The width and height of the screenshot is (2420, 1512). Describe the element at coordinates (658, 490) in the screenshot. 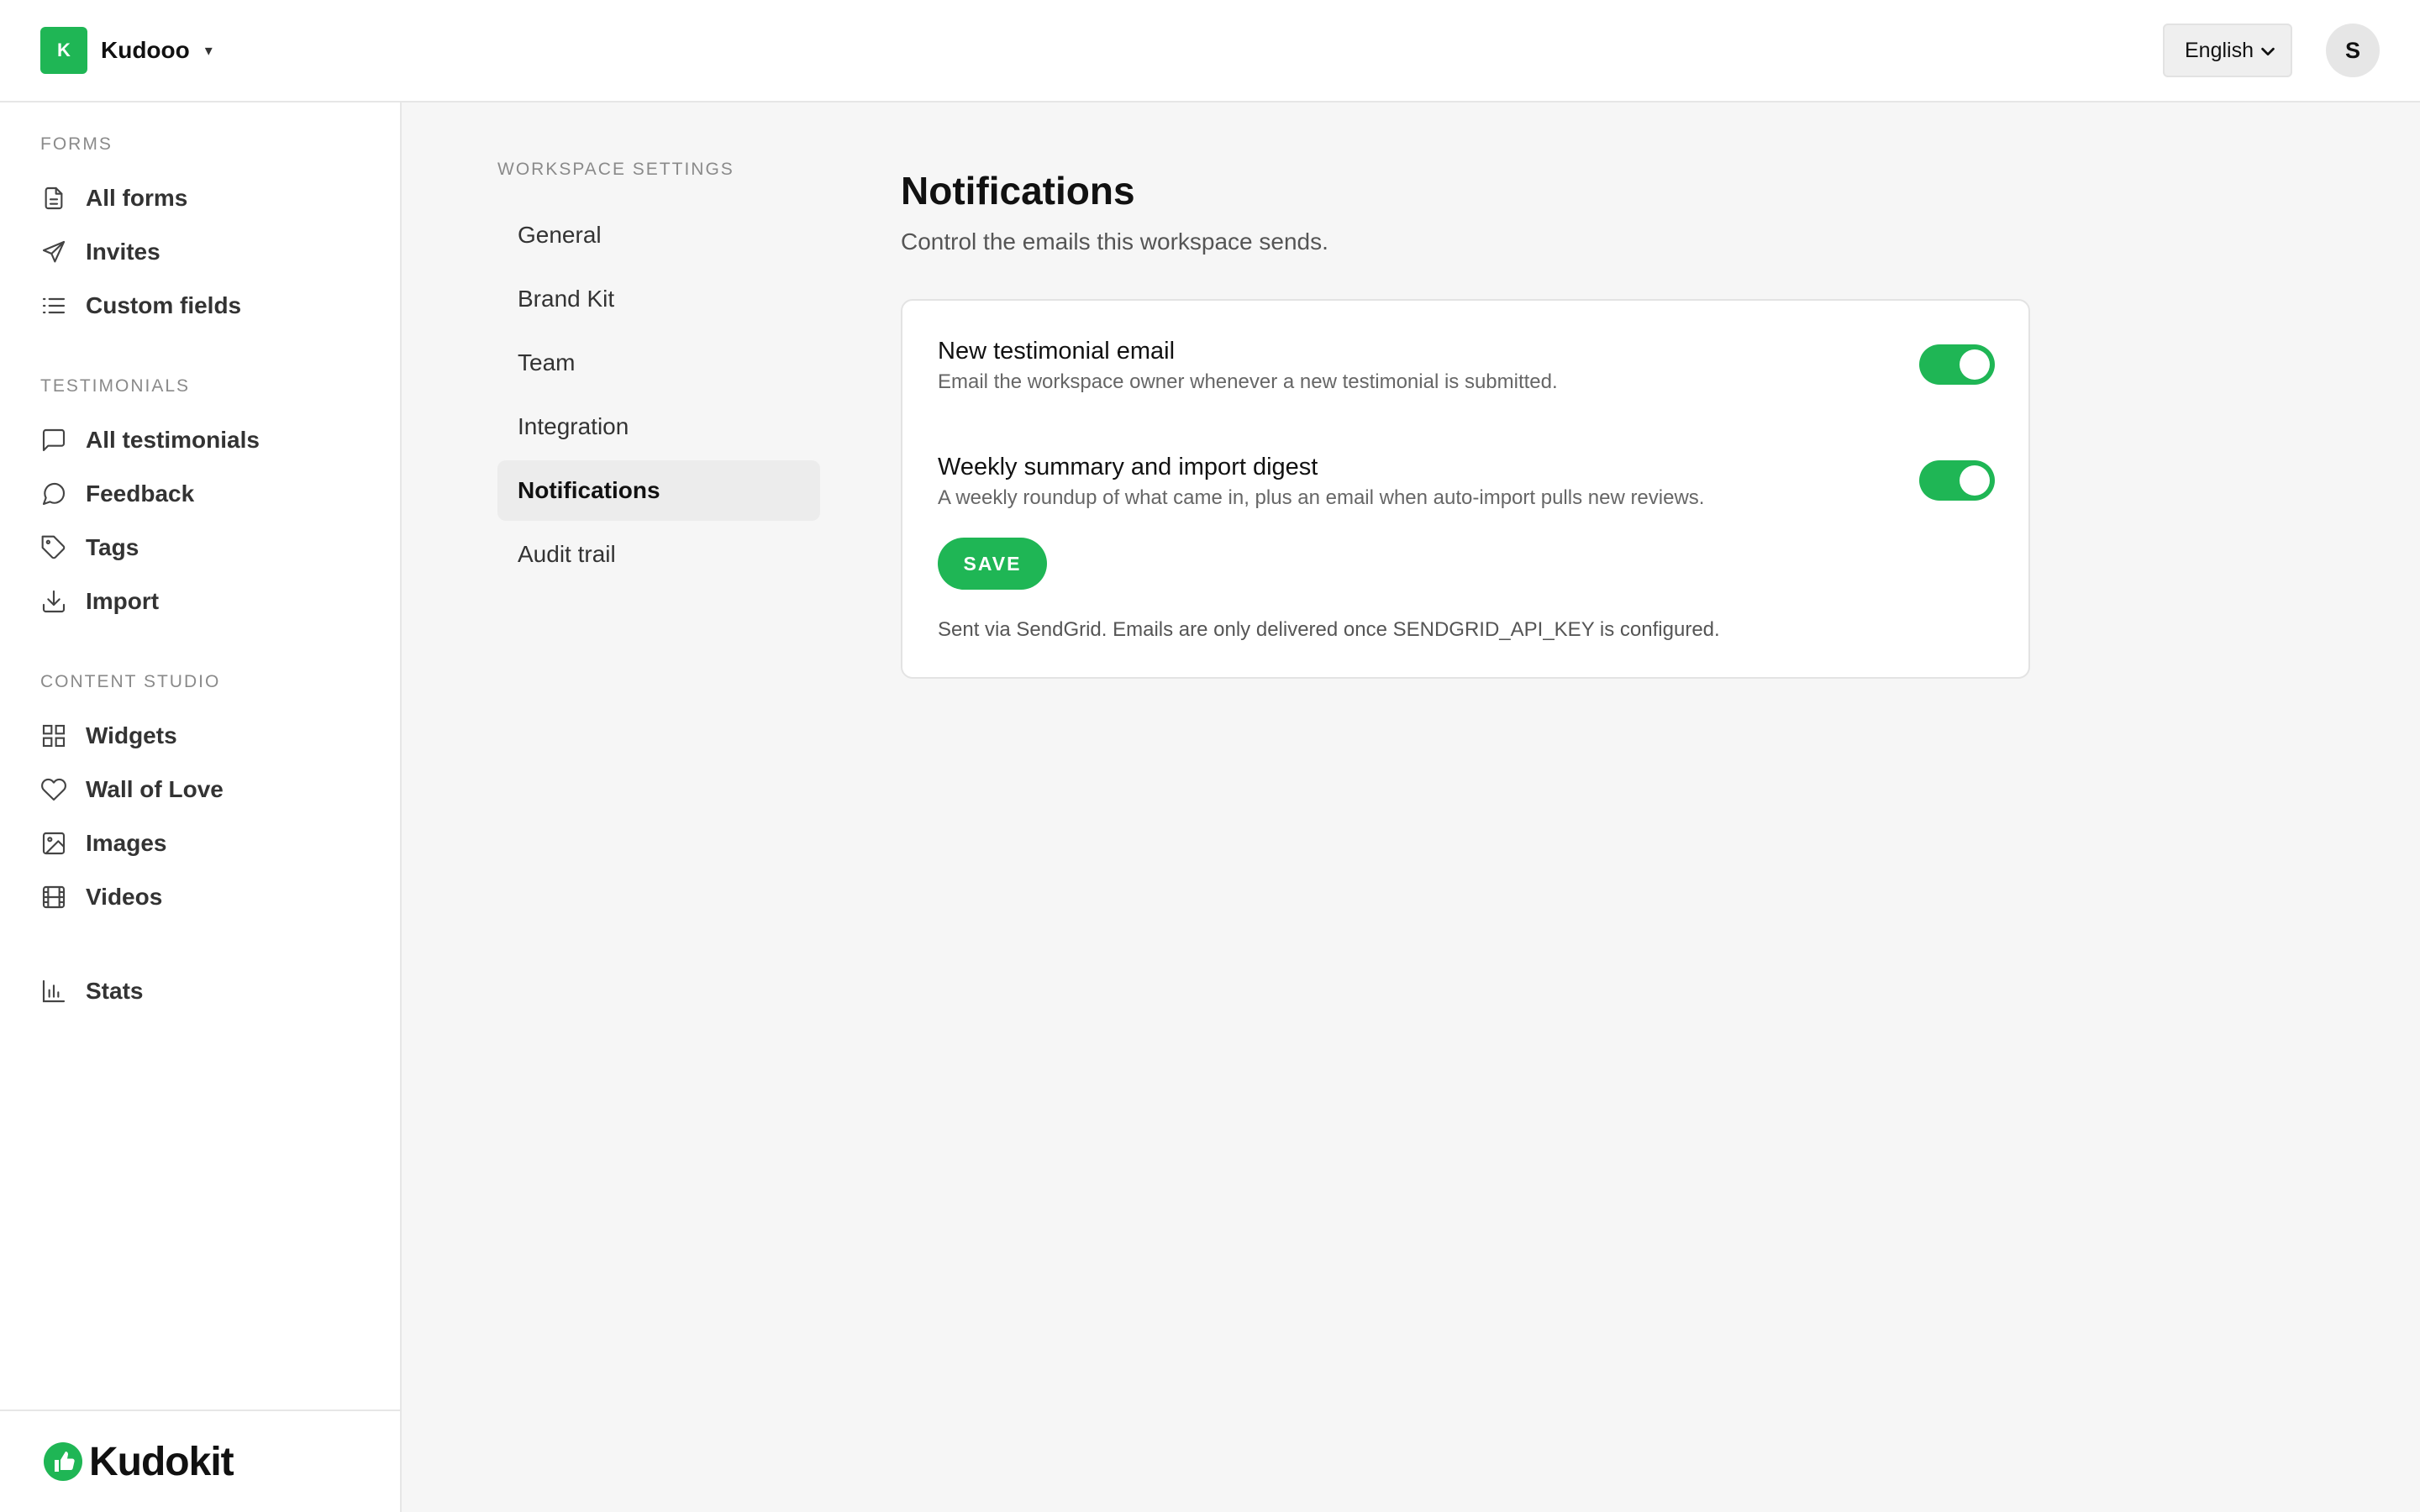

I see `settings-nav-notifications: Notifications` at that location.